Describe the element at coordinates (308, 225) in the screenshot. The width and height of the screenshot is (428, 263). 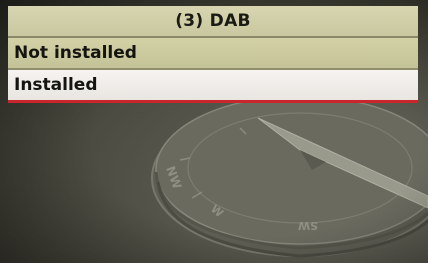
I see `compass-label-sw: SW` at that location.